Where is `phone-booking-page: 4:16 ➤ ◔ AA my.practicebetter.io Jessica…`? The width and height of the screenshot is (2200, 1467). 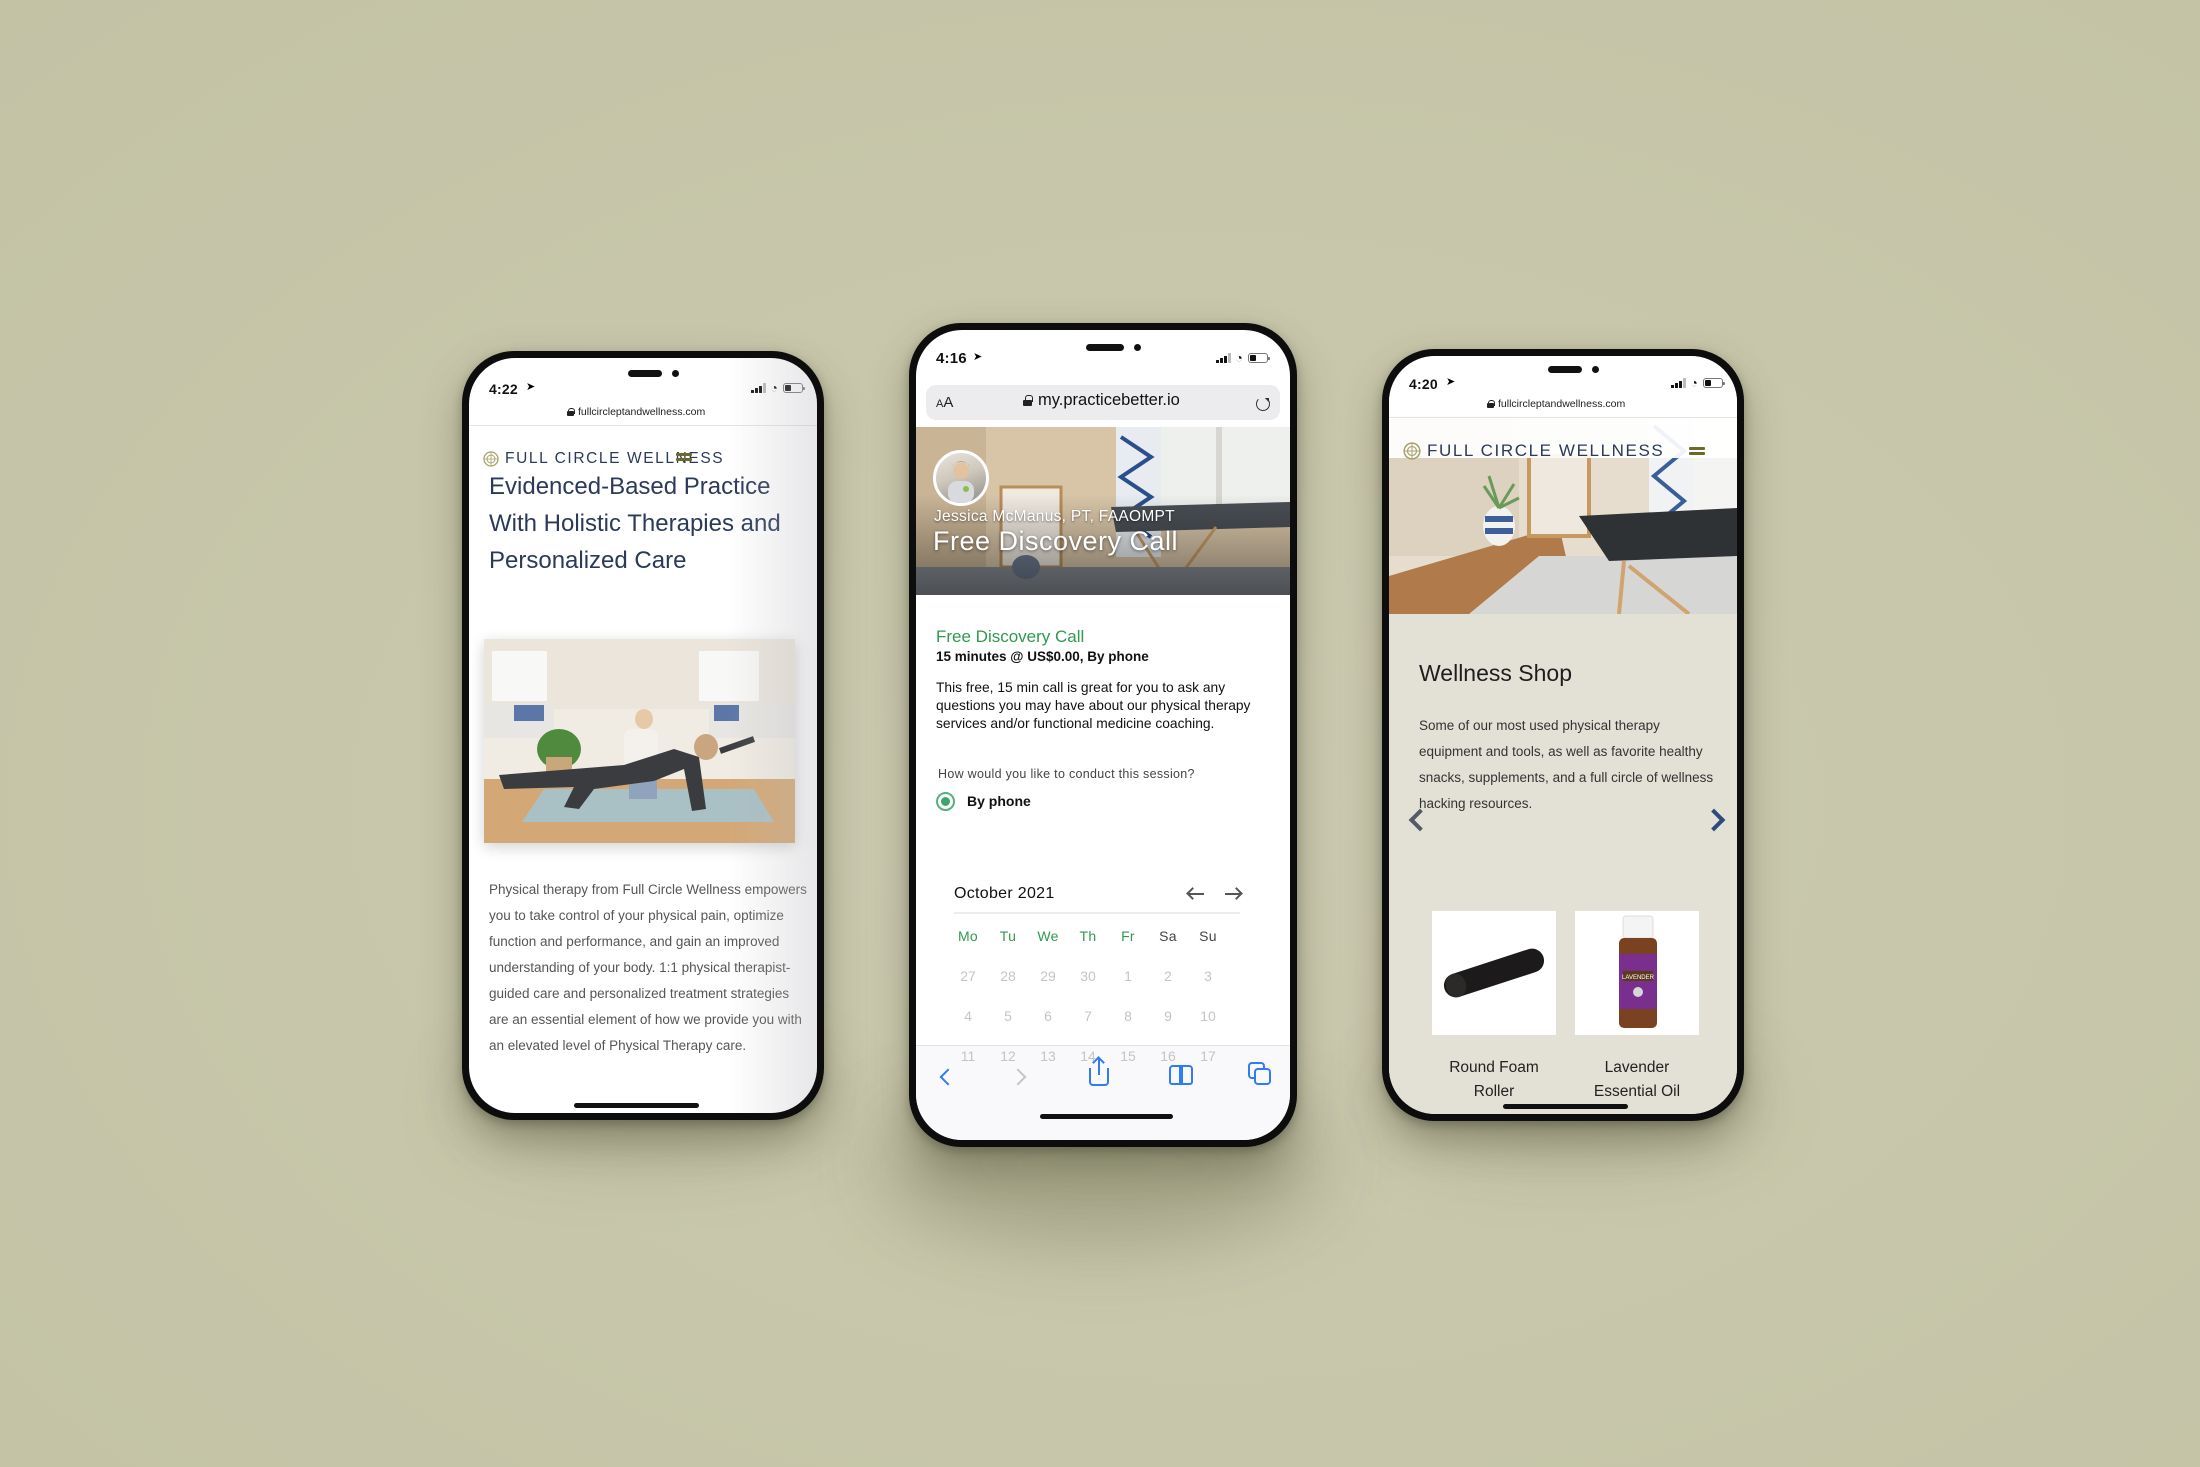
phone-booking-page: 4:16 ➤ ◔ AA my.practicebetter.io Jessica… is located at coordinates (1103, 735).